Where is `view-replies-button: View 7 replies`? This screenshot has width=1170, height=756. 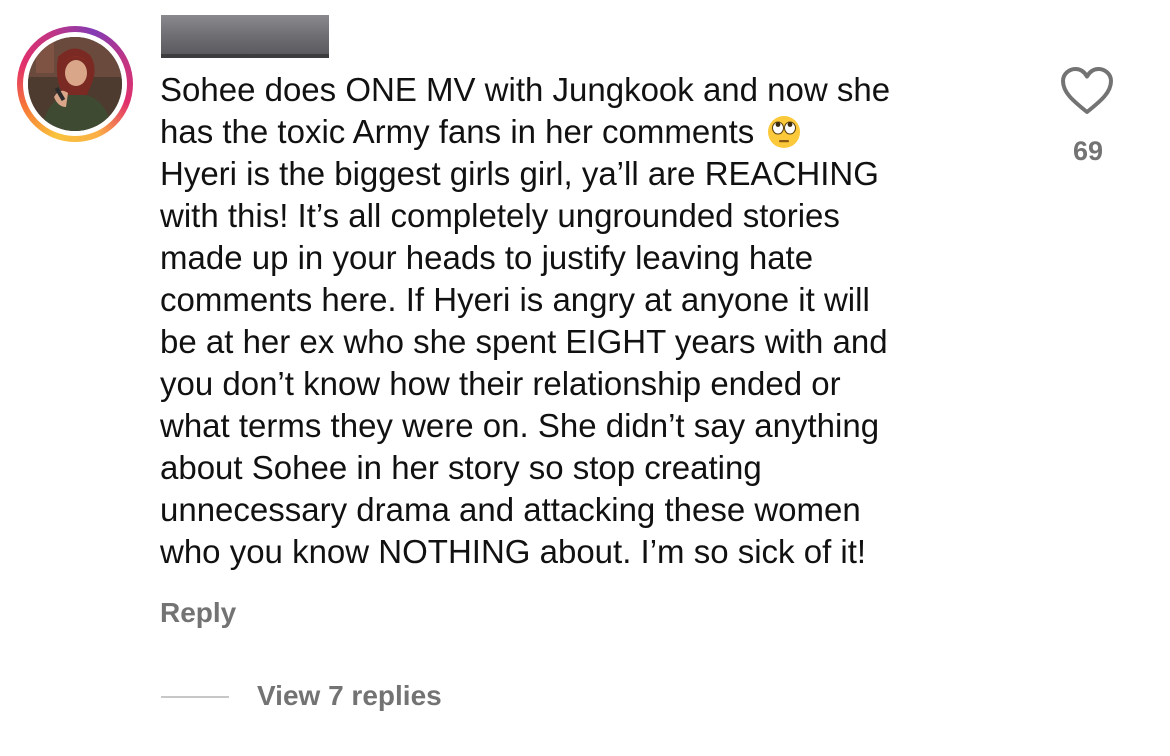
view-replies-button: View 7 replies is located at coordinates (349, 696).